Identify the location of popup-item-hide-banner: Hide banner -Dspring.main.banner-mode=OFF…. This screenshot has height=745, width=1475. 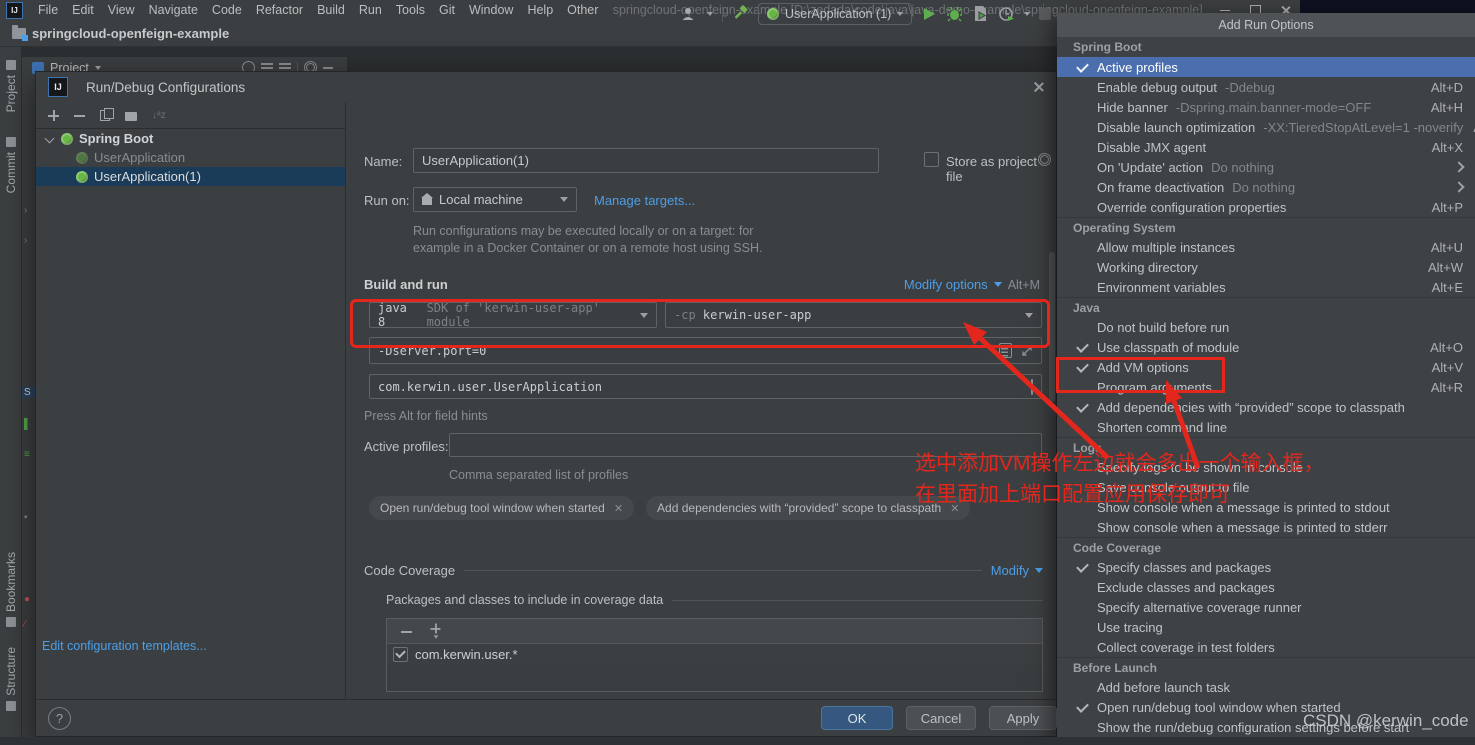
(1266, 107).